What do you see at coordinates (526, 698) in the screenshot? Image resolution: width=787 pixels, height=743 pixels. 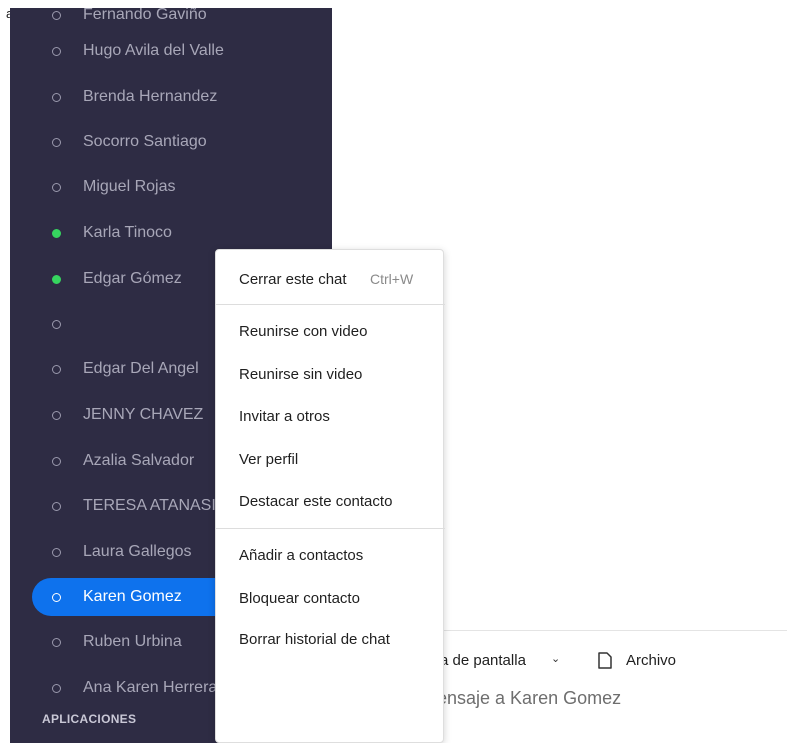 I see `message-input: ıensaje a Karen Gomez` at bounding box center [526, 698].